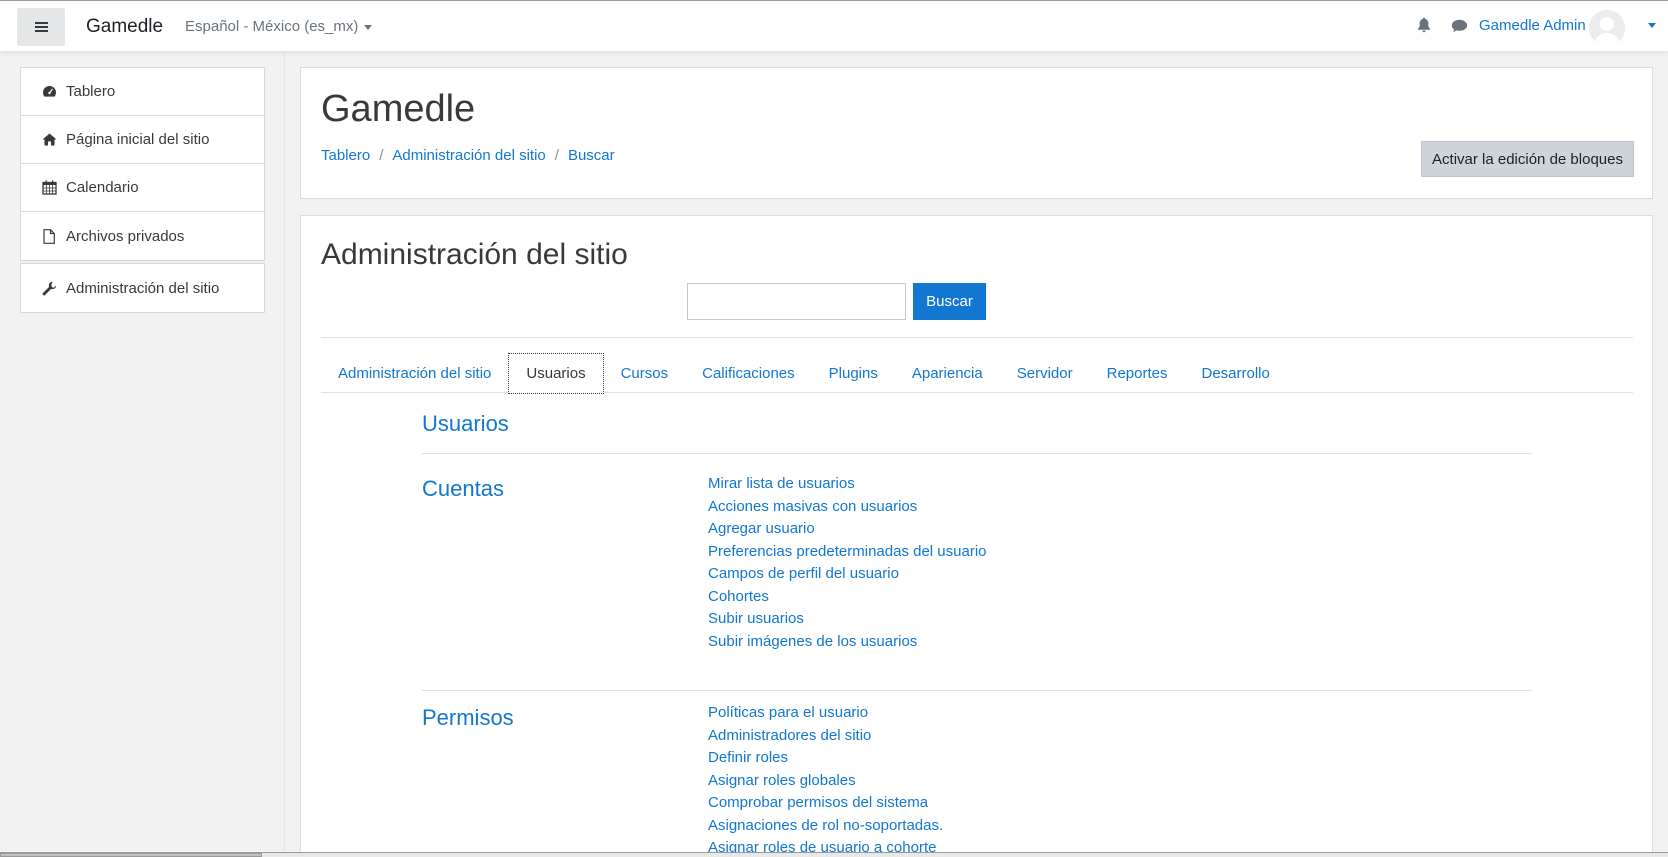 This screenshot has height=857, width=1668. What do you see at coordinates (748, 373) in the screenshot?
I see `tab-calificaciones: Calificaciones` at bounding box center [748, 373].